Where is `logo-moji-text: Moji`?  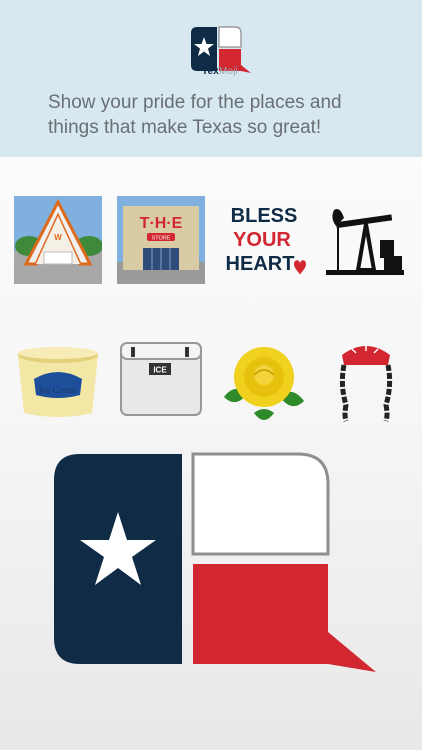
logo-moji-text: Moji is located at coordinates (228, 71).